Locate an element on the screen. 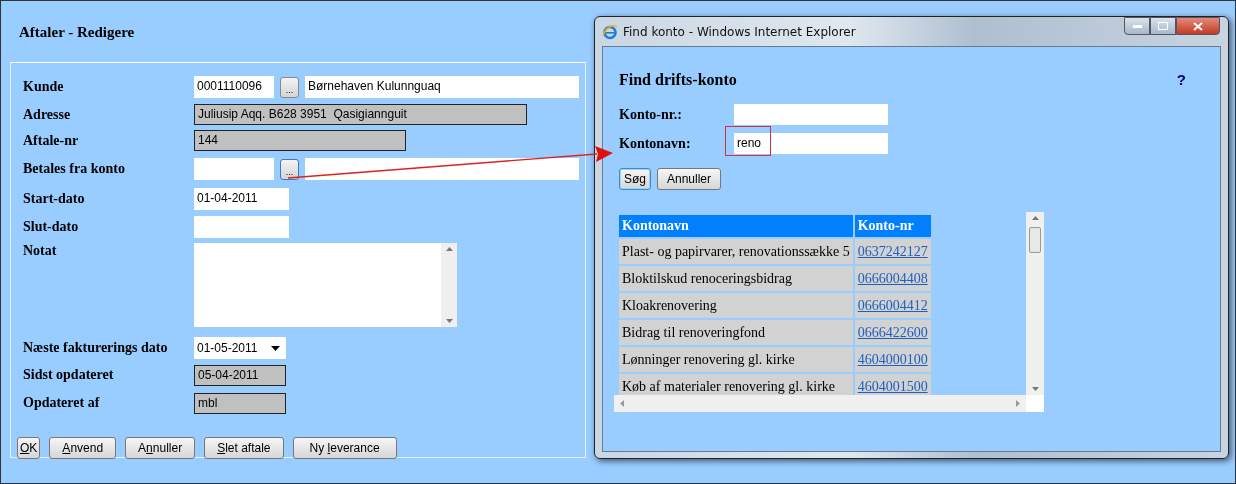 The width and height of the screenshot is (1236, 484). readonly-field: Juliusip Aqq. B628 3951 Qasigiannguit is located at coordinates (360, 114).